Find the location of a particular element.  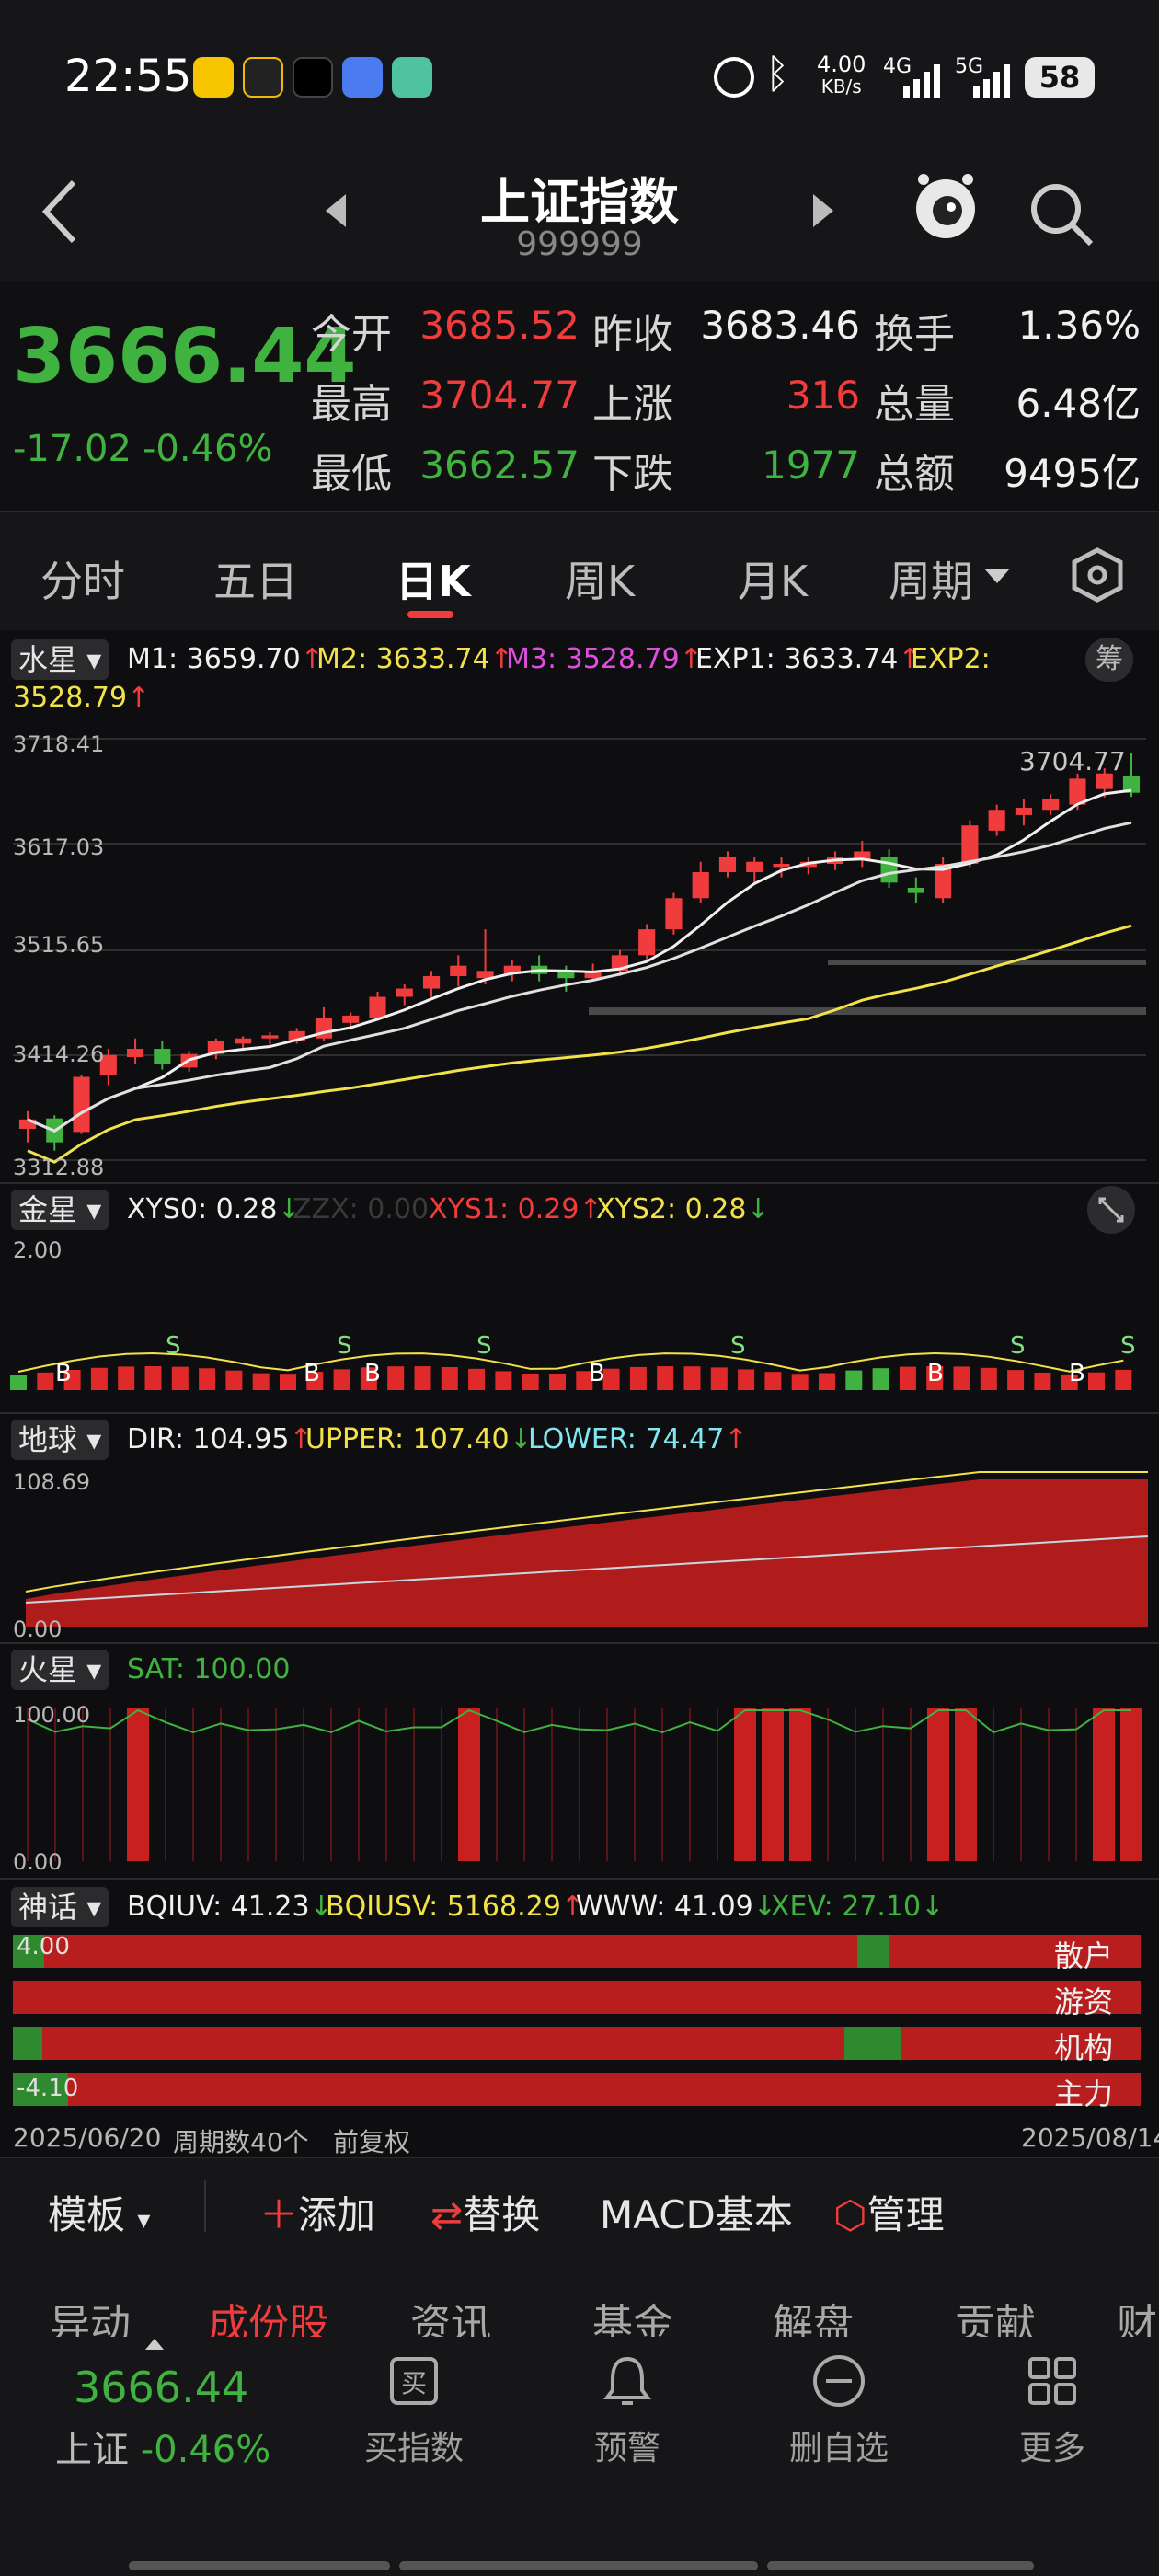

main-force-label: 主力 is located at coordinates (1083, 2093).